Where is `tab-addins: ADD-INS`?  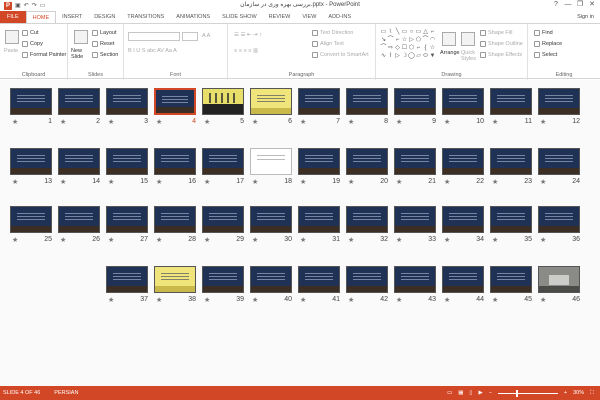
tab-addins: ADD-INS is located at coordinates (339, 17).